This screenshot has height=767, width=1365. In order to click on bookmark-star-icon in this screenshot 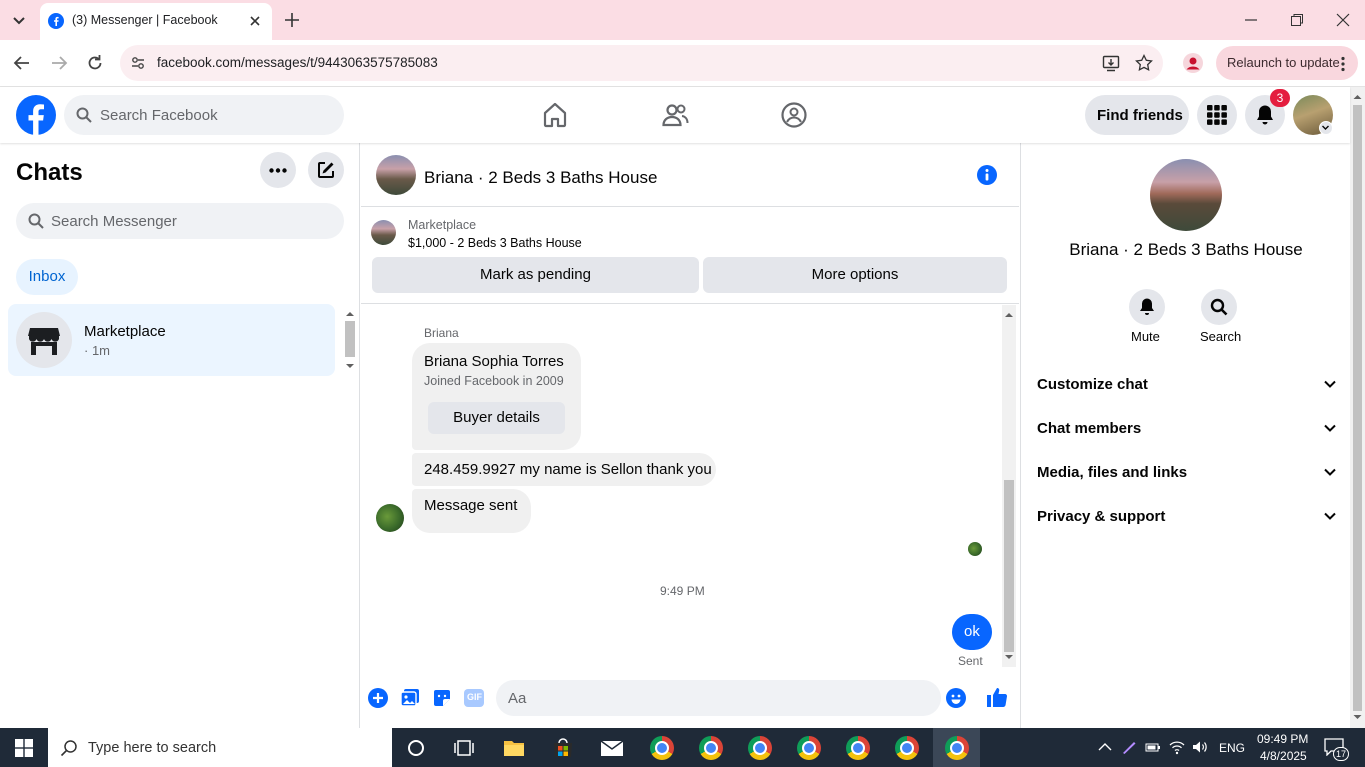, I will do `click(1144, 63)`.